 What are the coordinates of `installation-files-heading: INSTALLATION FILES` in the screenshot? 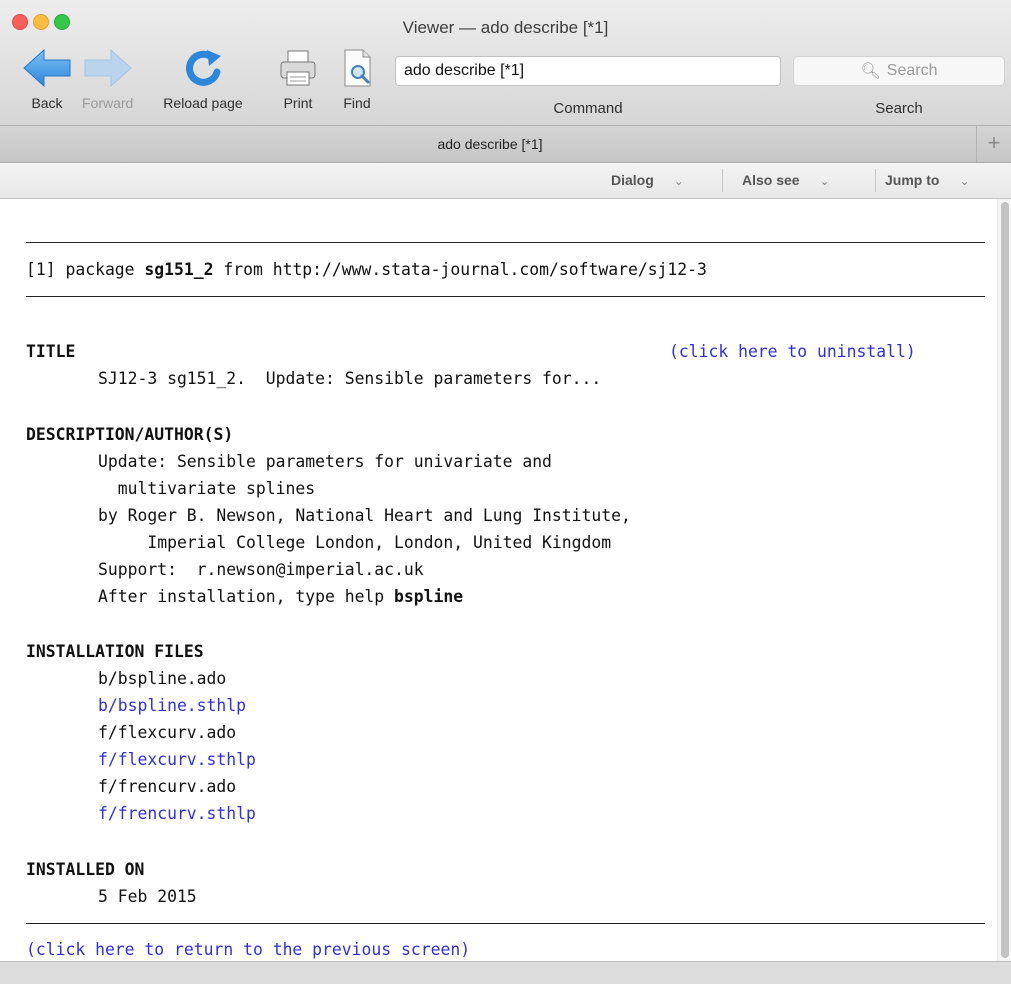 It's located at (115, 651).